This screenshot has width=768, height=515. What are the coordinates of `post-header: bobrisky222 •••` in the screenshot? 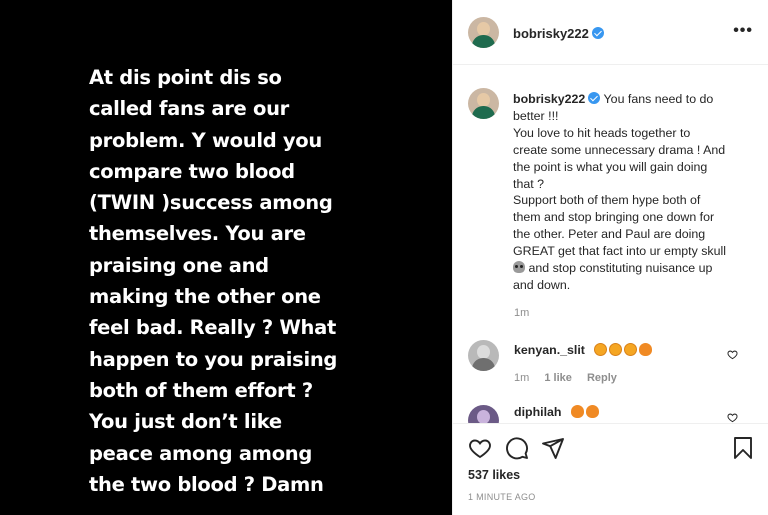 It's located at (610, 32).